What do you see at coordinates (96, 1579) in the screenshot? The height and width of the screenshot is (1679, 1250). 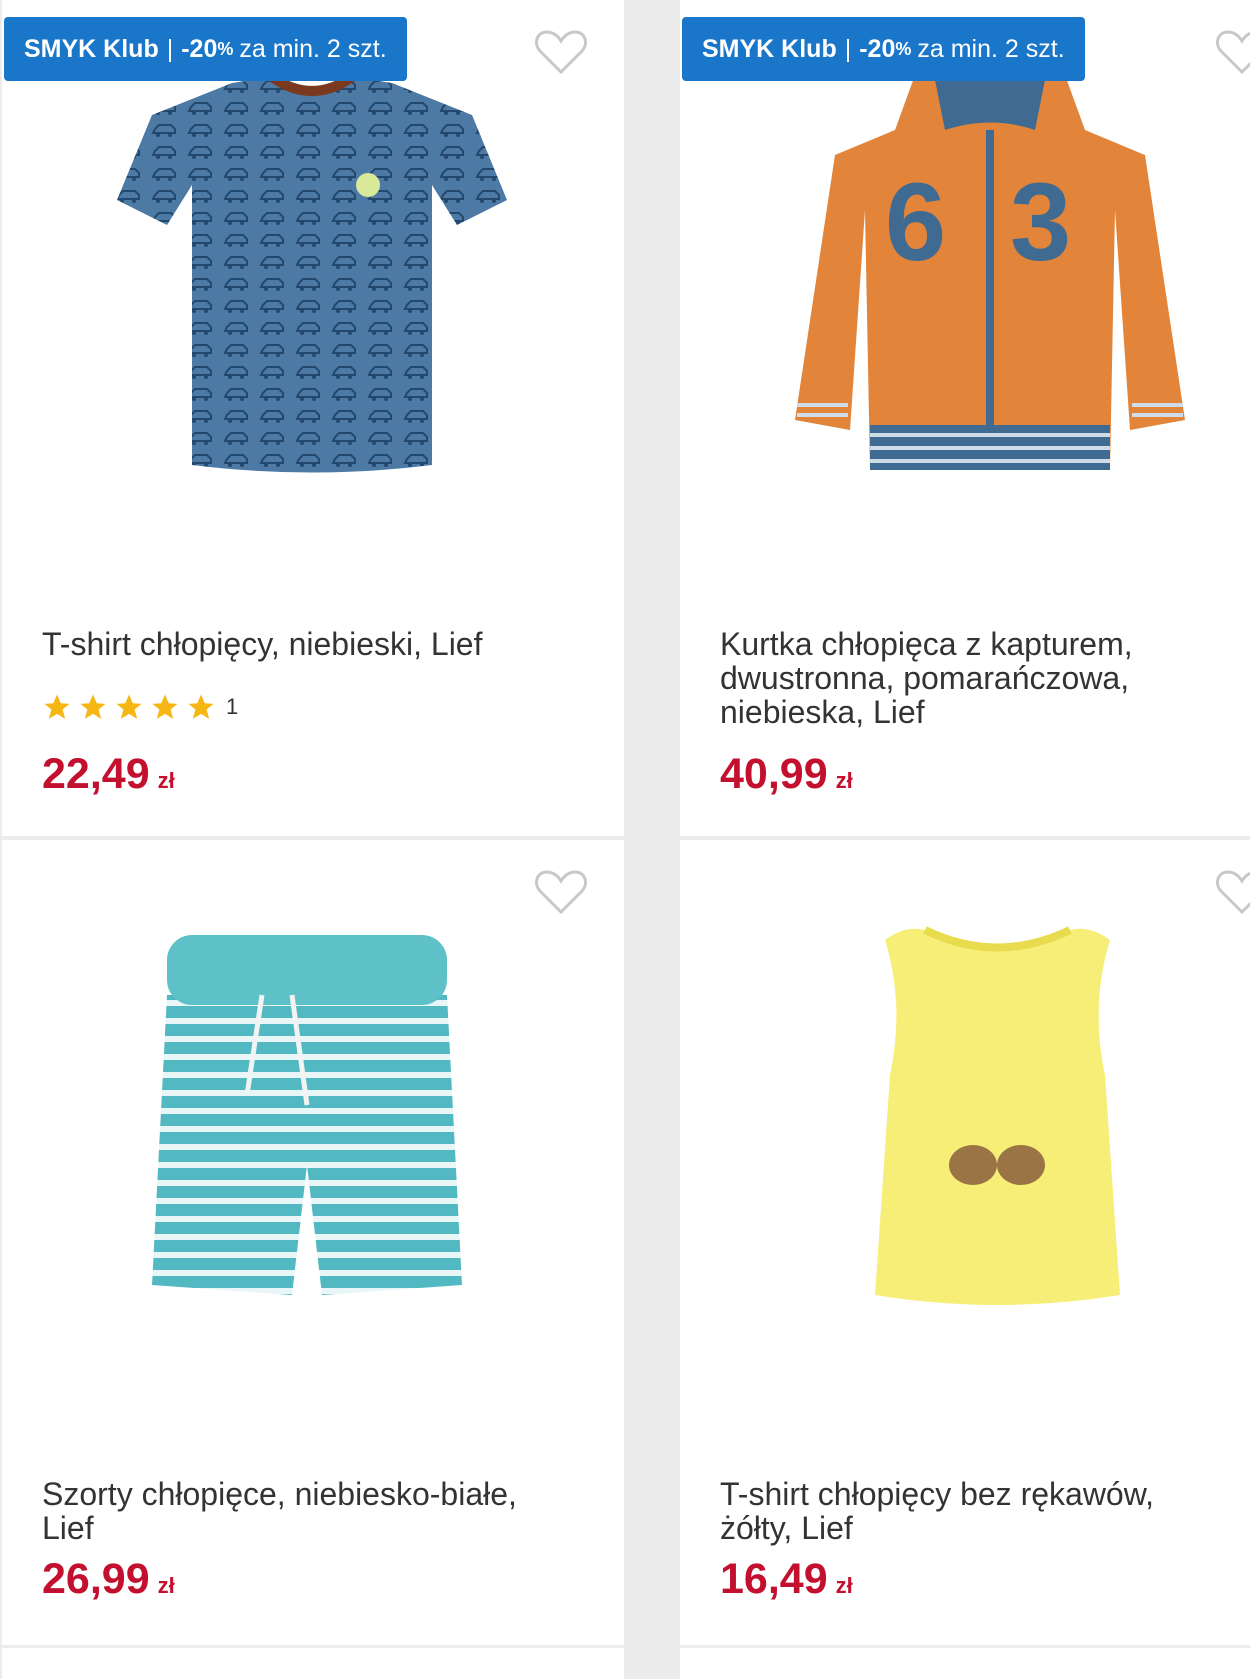 I see `price-value: 26,99` at bounding box center [96, 1579].